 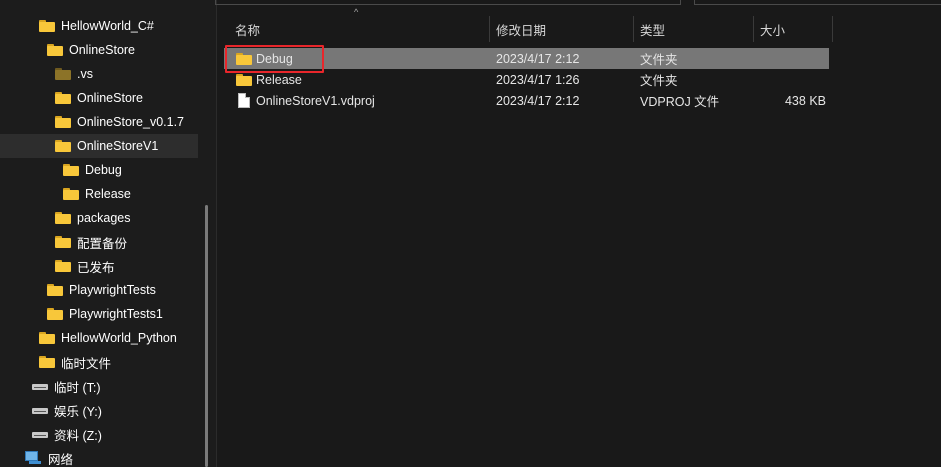 What do you see at coordinates (33, 458) in the screenshot?
I see `network-icon` at bounding box center [33, 458].